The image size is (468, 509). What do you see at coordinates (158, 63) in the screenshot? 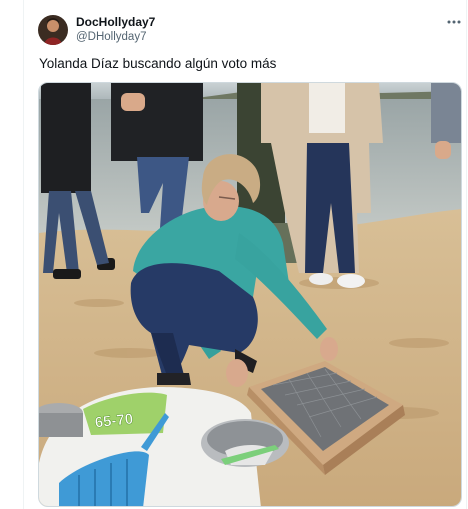
I see `tweet-text: Yolanda Díaz buscando algún voto más` at bounding box center [158, 63].